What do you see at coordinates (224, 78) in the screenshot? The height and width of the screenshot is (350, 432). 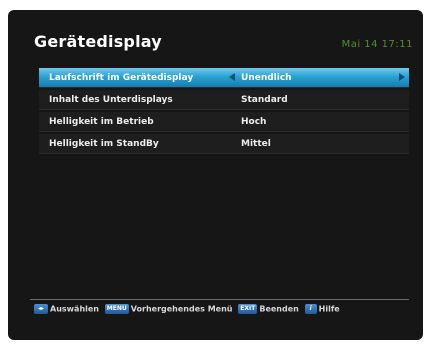 I see `menu-row-scrolling-text: Laufschrift im Gerätedisplay Unendlich` at bounding box center [224, 78].